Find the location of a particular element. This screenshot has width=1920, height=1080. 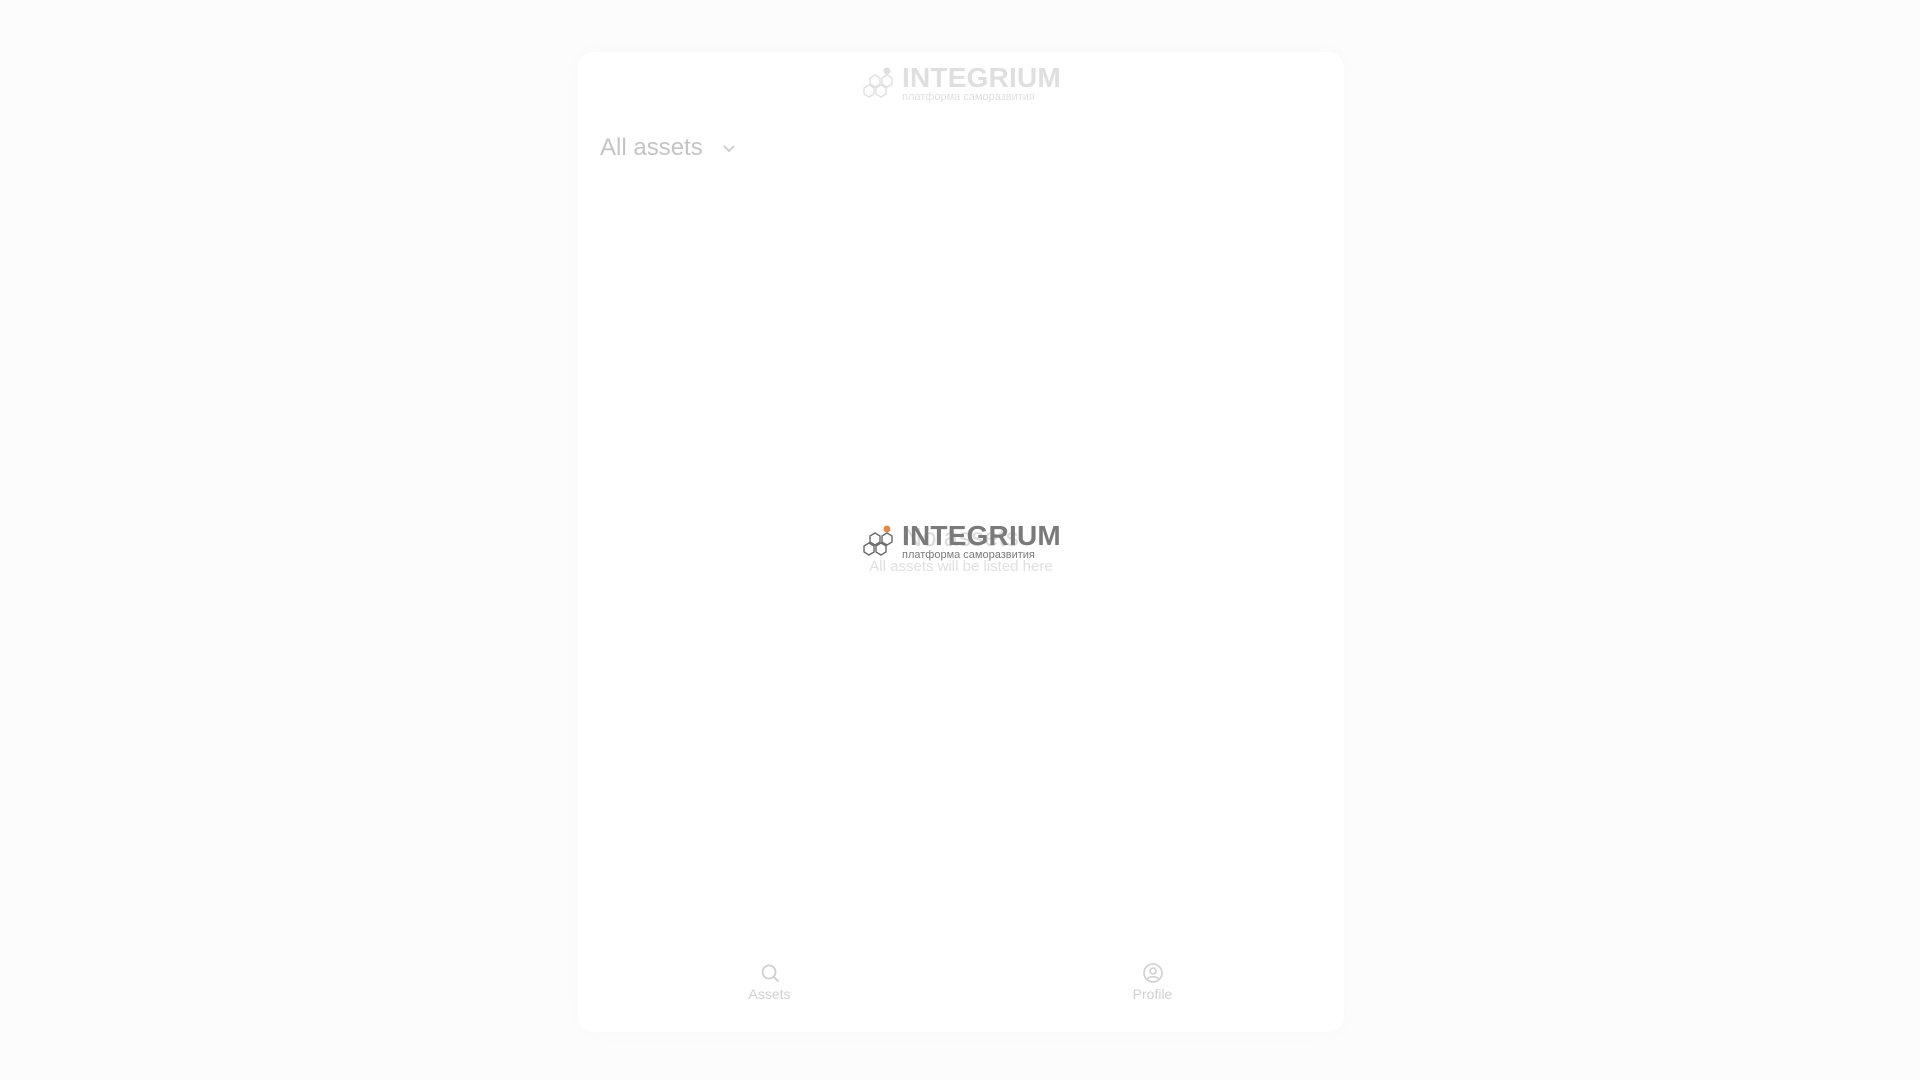

chevron-down-icon is located at coordinates (729, 149).